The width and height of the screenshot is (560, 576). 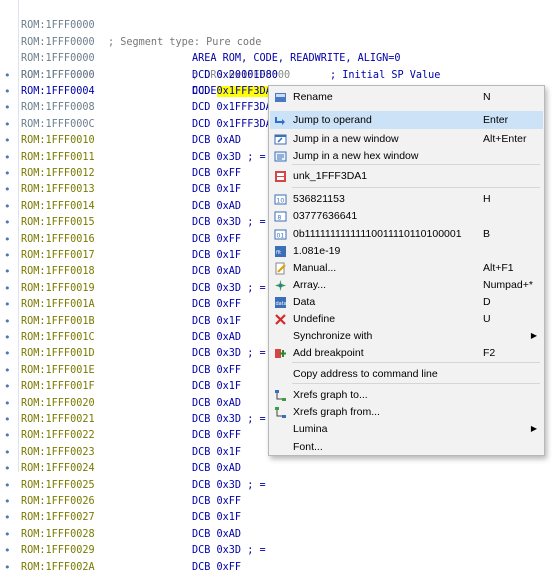 I want to click on listing-line: • ROM:1FFF0024 DCB 0xAD, so click(x=280, y=469).